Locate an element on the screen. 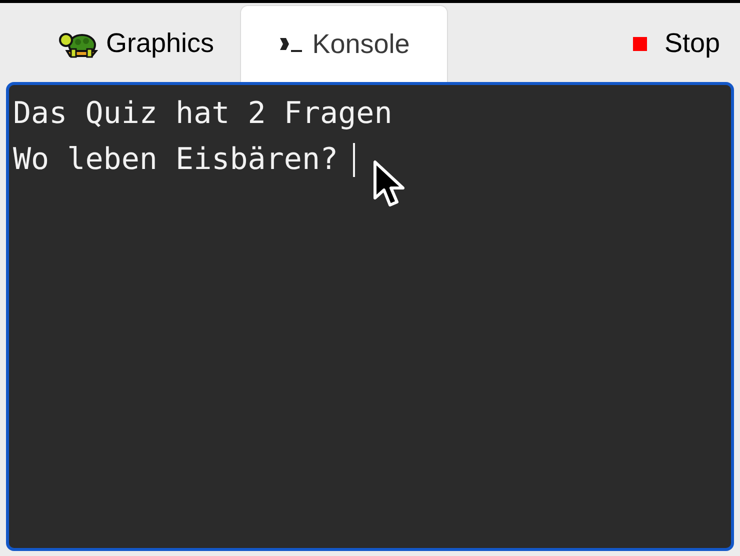 This screenshot has height=556, width=740. console-output-line: Das Quiz hat 2 Fragen is located at coordinates (202, 114).